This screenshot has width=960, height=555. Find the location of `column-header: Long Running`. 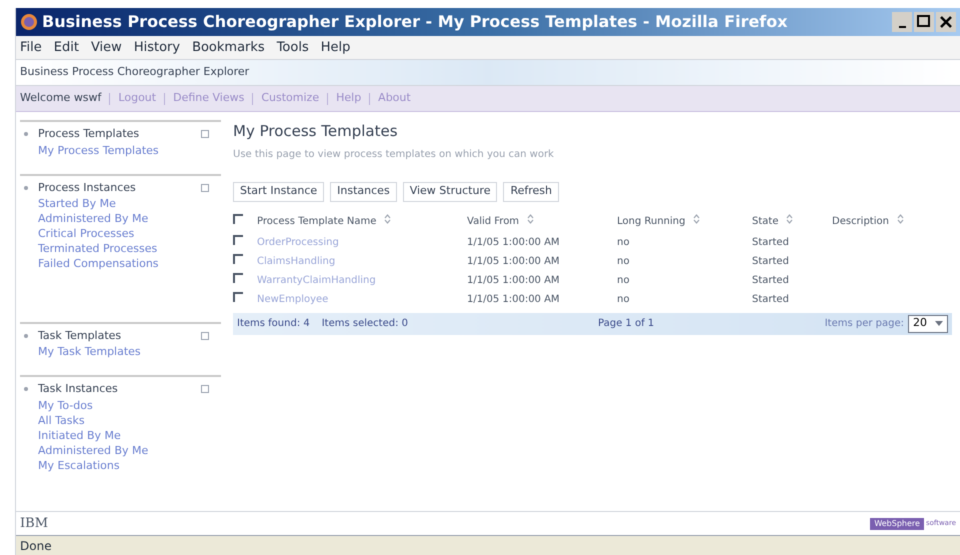

column-header: Long Running is located at coordinates (651, 221).